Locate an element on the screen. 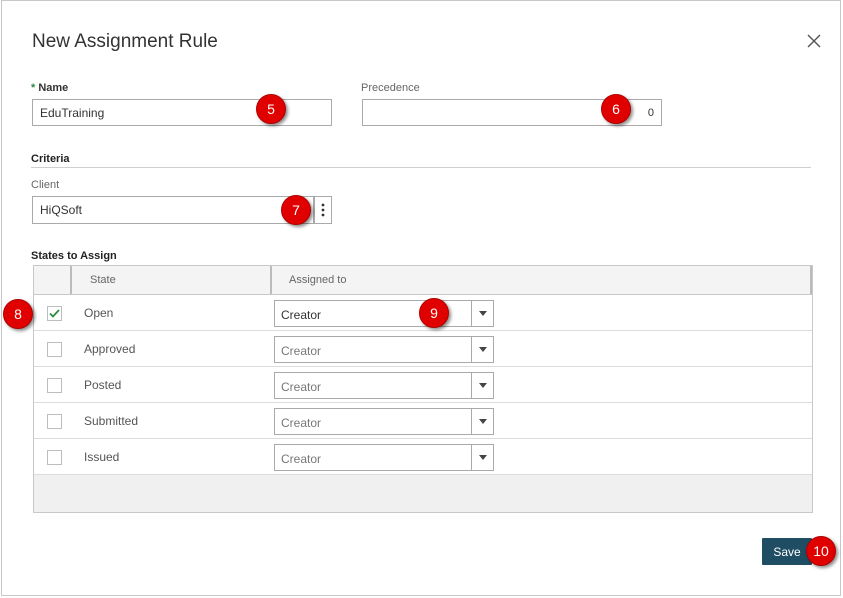  state-name: Approved is located at coordinates (110, 349).